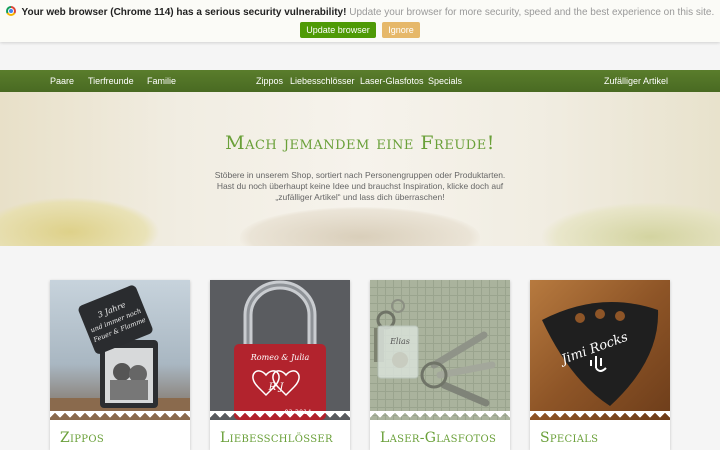  Describe the element at coordinates (392, 81) in the screenshot. I see `nav-item-laser-glasfotos: Laser-Glasfotos` at that location.